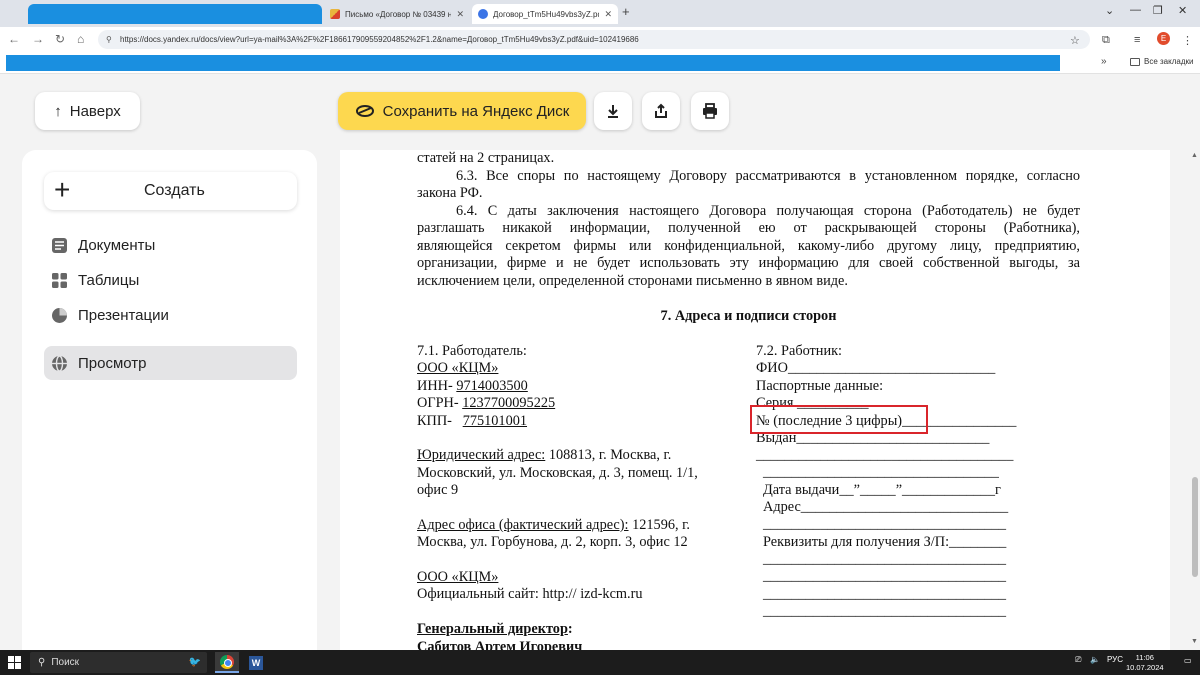 The image size is (1200, 675). What do you see at coordinates (1194, 155) in the screenshot?
I see `scroll-up-arrow-icon: ▲` at bounding box center [1194, 155].